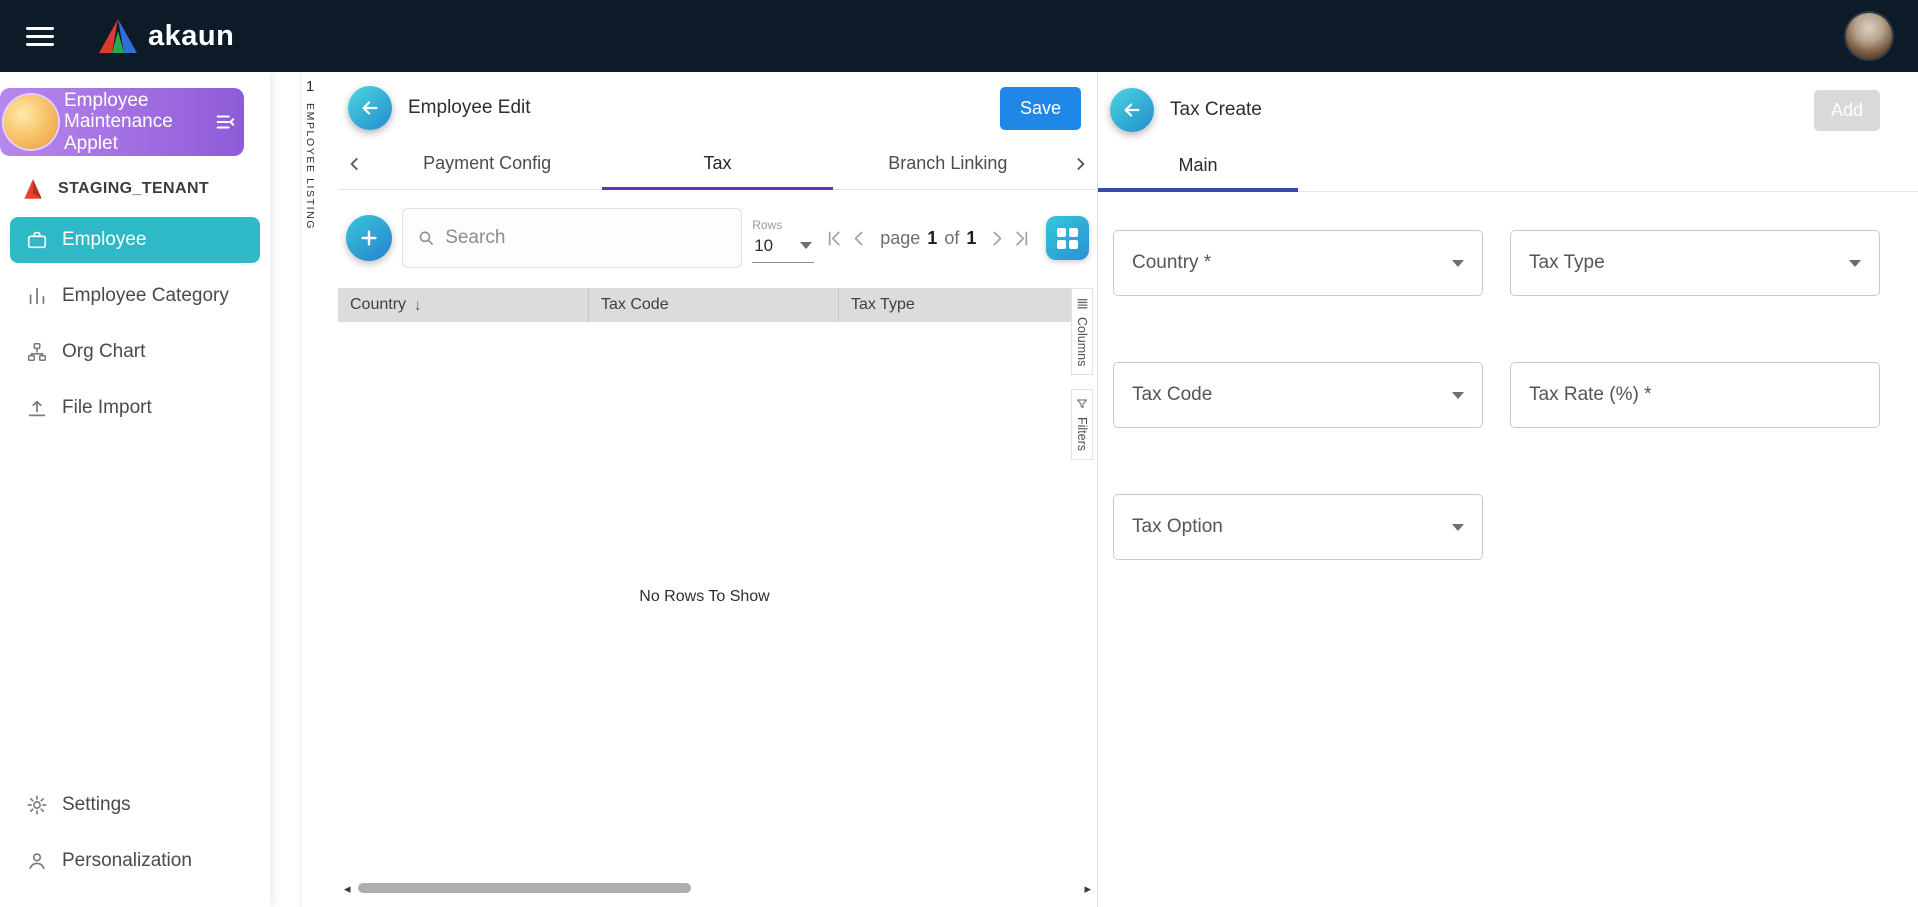 This screenshot has width=1918, height=907. Describe the element at coordinates (586, 238) in the screenshot. I see `search-input` at that location.